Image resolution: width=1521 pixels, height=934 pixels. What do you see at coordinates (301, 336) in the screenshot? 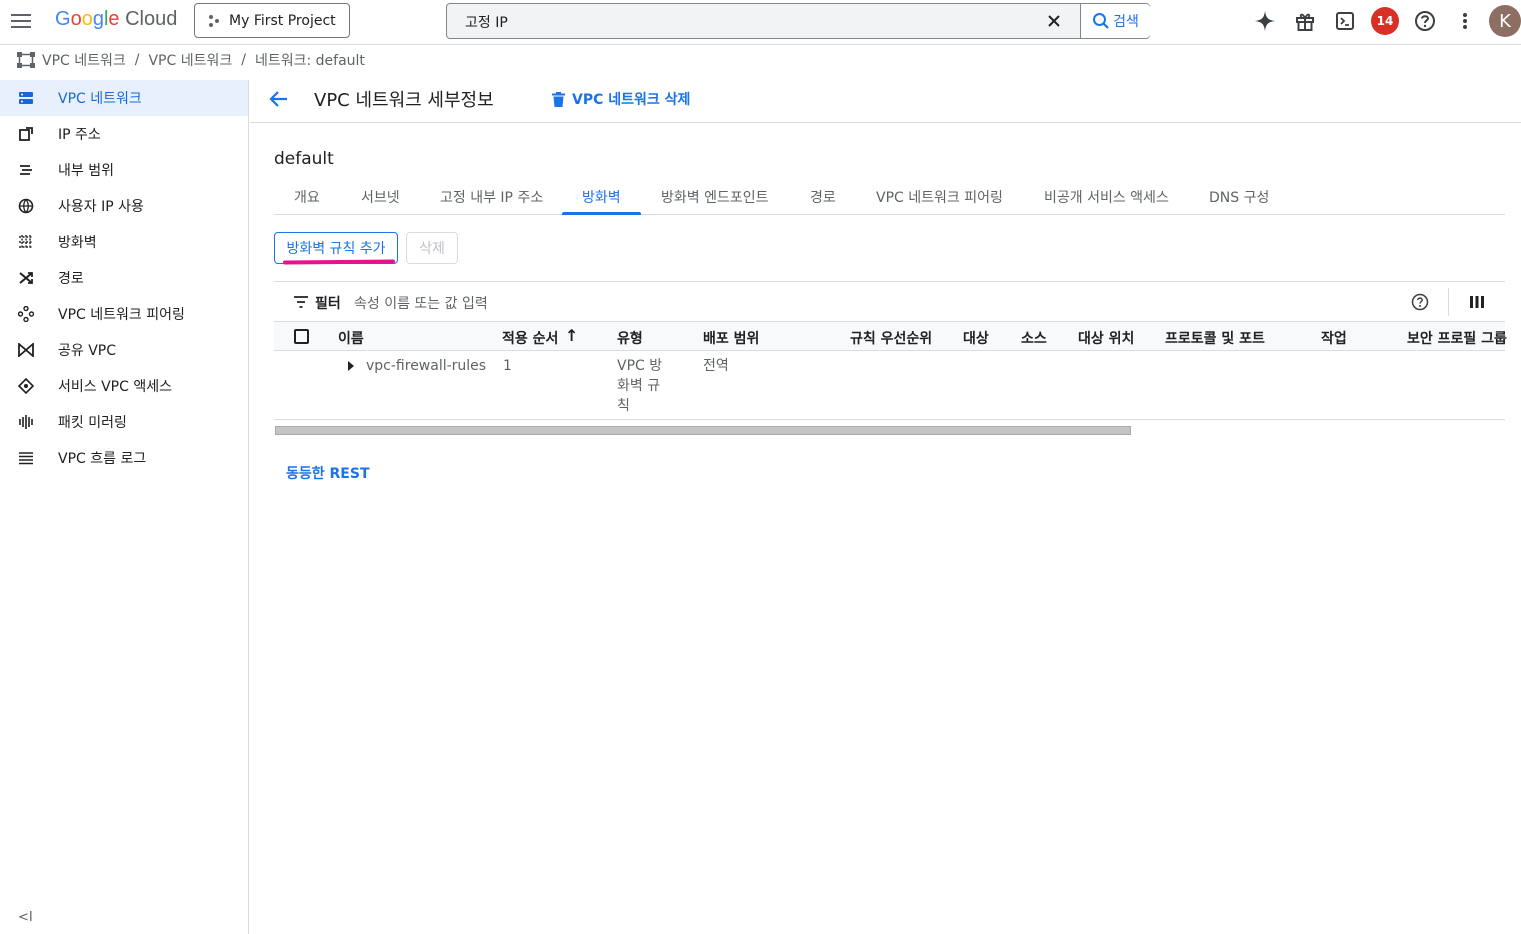
I see `select-all-checkbox` at bounding box center [301, 336].